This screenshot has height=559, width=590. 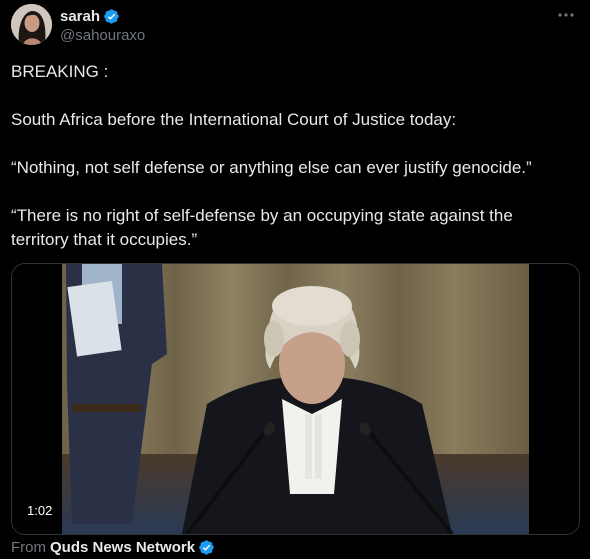 I want to click on attribution-source-link: Quds News Network, so click(x=122, y=547).